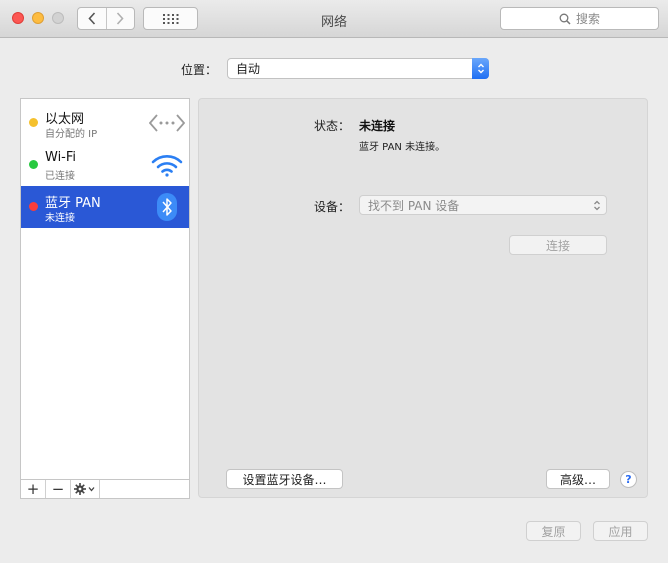  I want to click on service-name: Wi-Fi, so click(61, 157).